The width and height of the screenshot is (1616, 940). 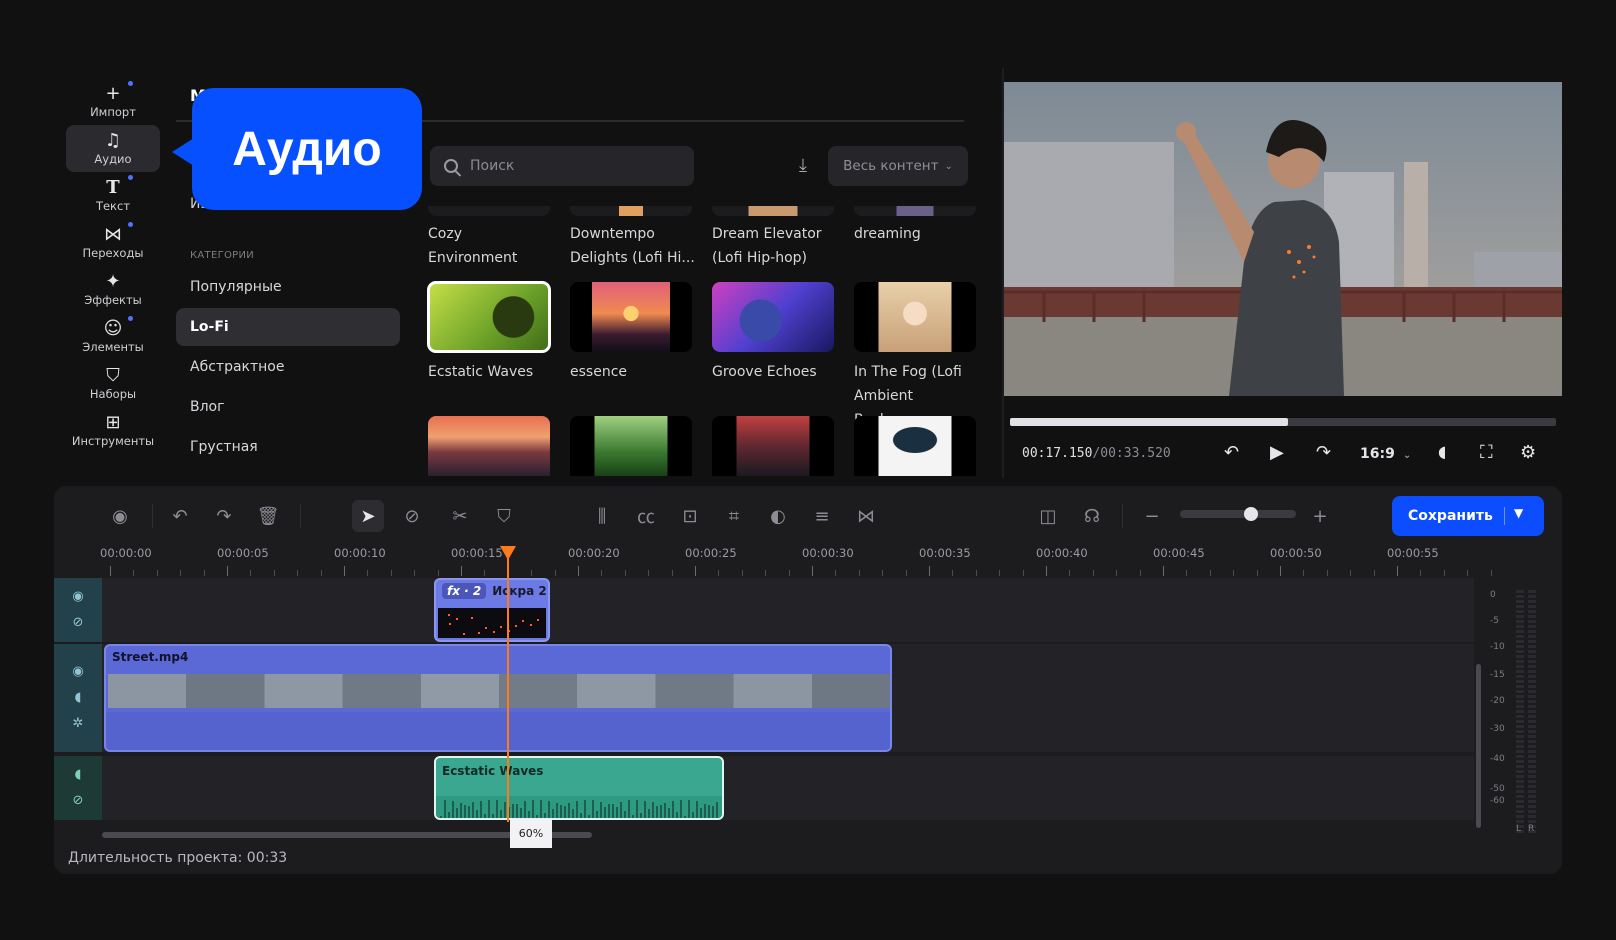 I want to click on category-sad: Грустная, so click(x=288, y=447).